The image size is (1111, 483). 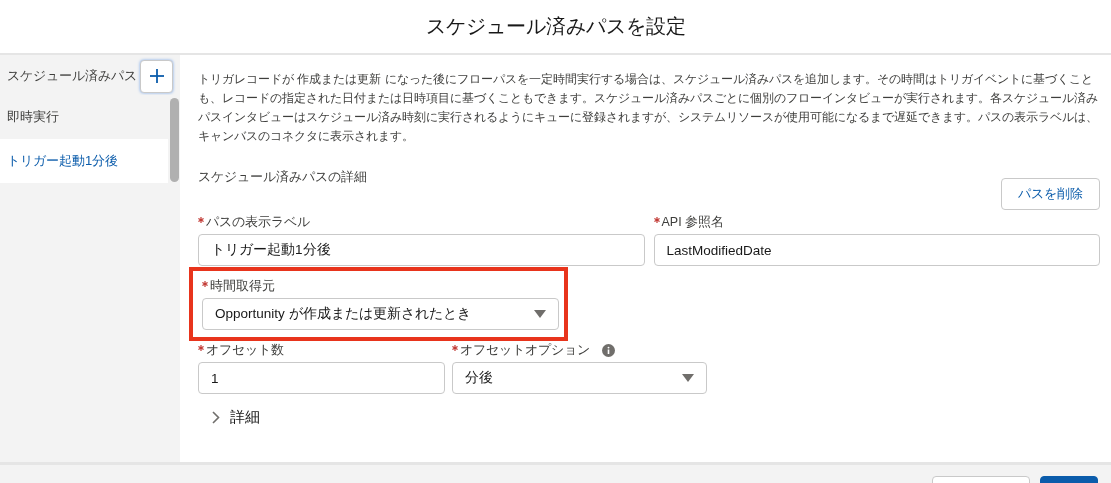 I want to click on scrollbar-thumb, so click(x=174, y=140).